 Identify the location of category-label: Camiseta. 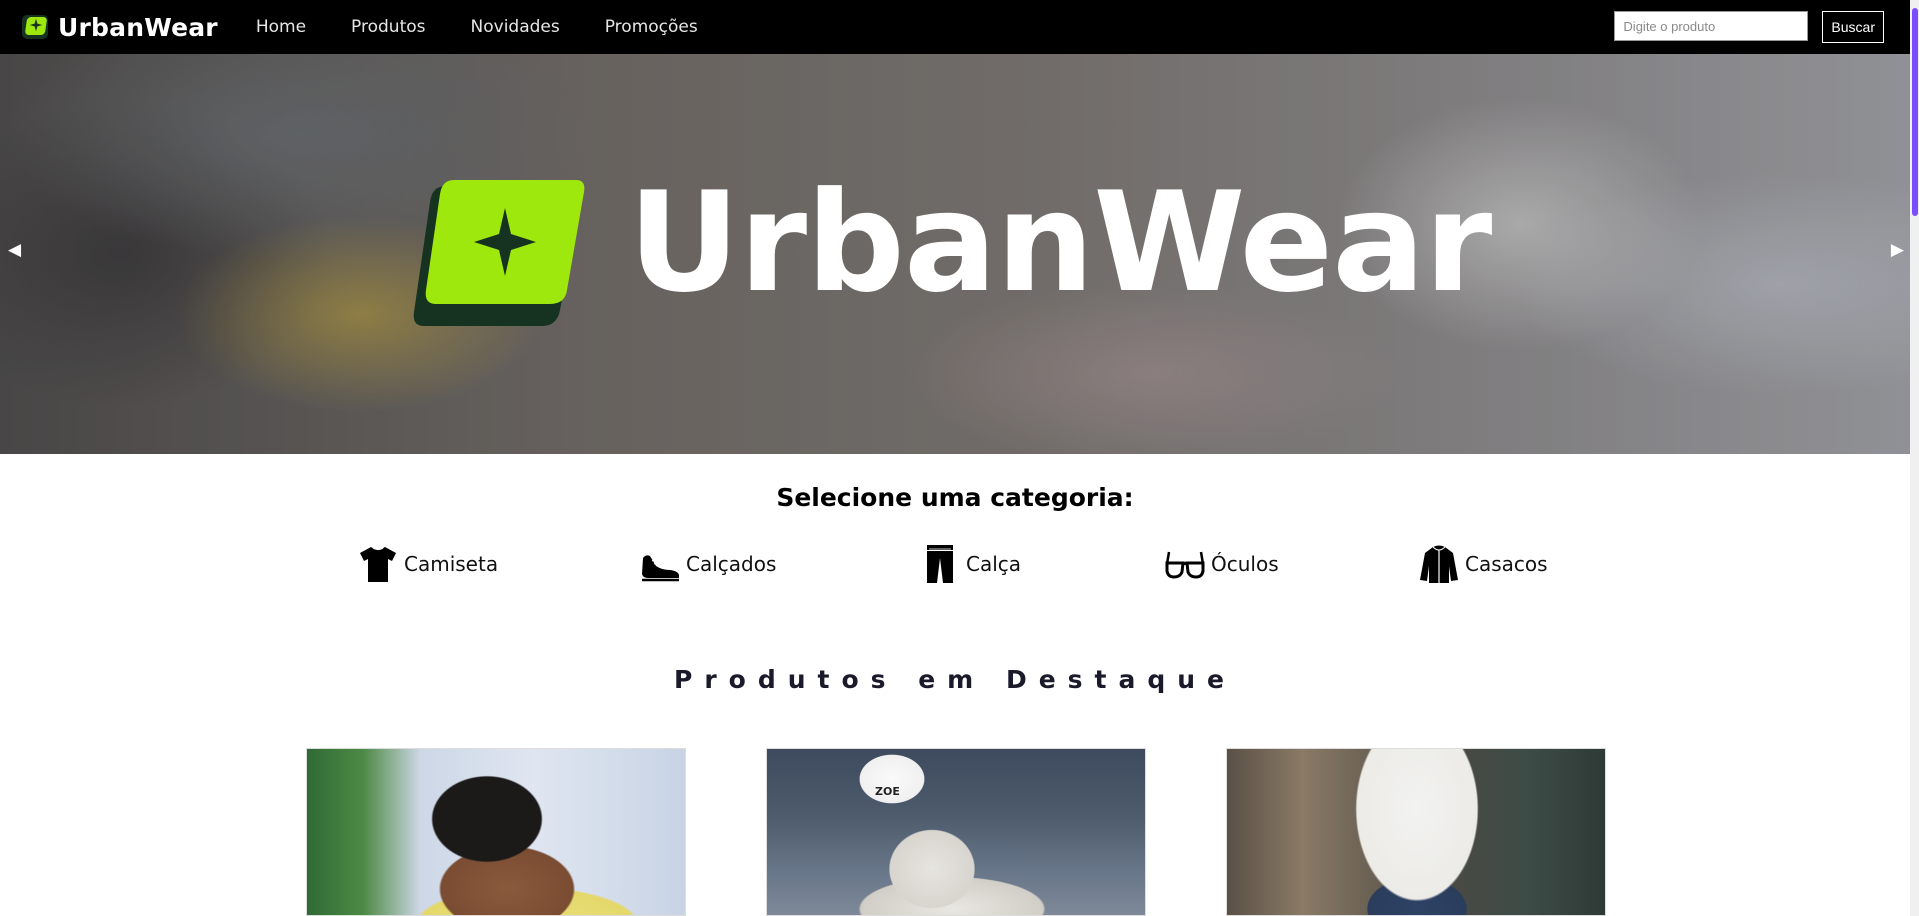
(451, 564).